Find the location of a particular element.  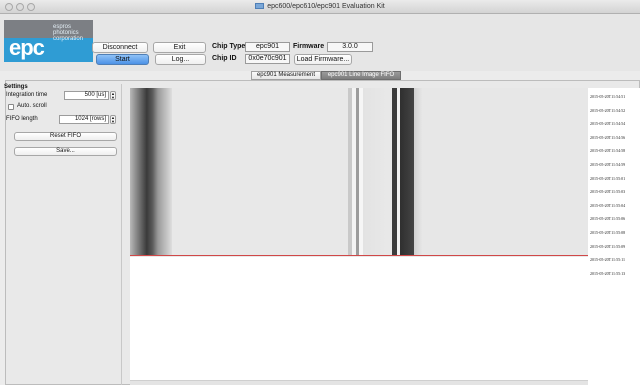

integration-time-stepper: ▲ ▼ is located at coordinates (113, 95).